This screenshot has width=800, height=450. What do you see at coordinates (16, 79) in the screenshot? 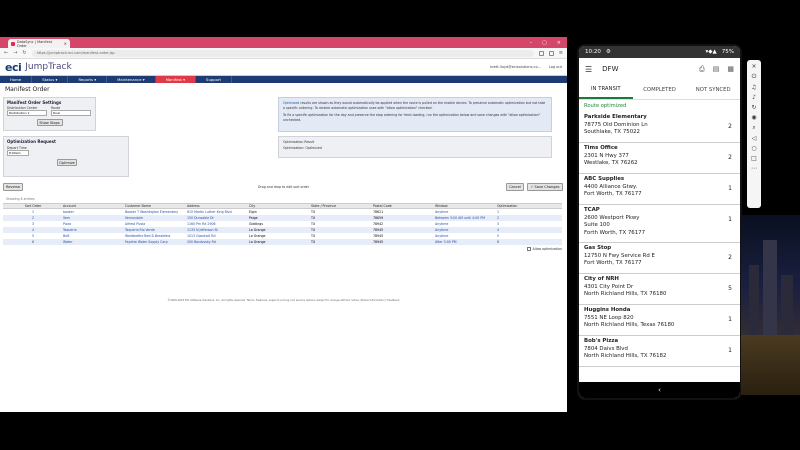
I see `nav-home: Home` at bounding box center [16, 79].